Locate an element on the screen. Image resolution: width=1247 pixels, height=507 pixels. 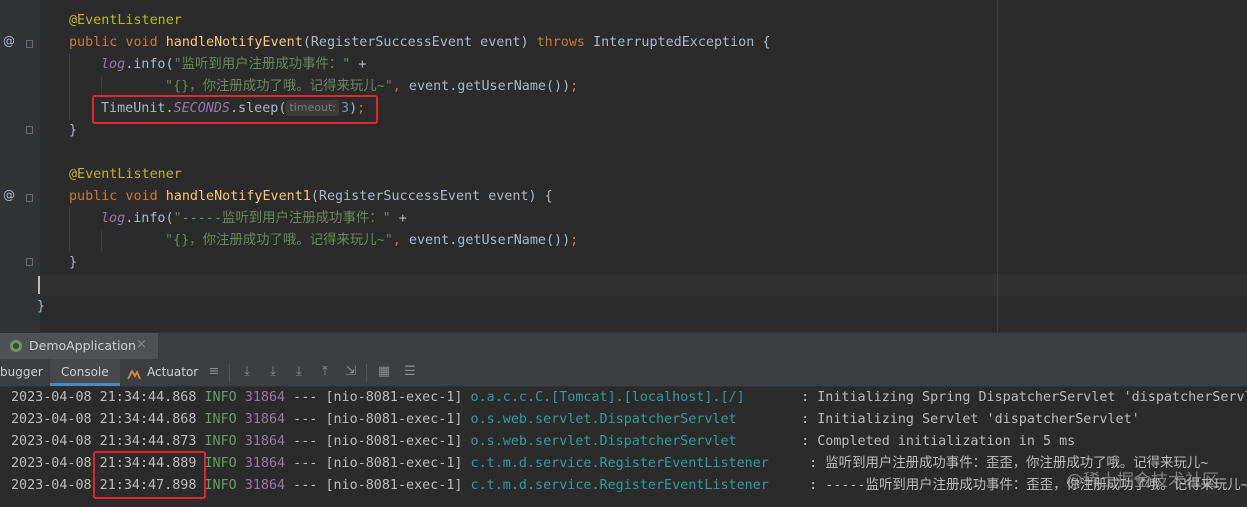
code-token: throws is located at coordinates (565, 42).